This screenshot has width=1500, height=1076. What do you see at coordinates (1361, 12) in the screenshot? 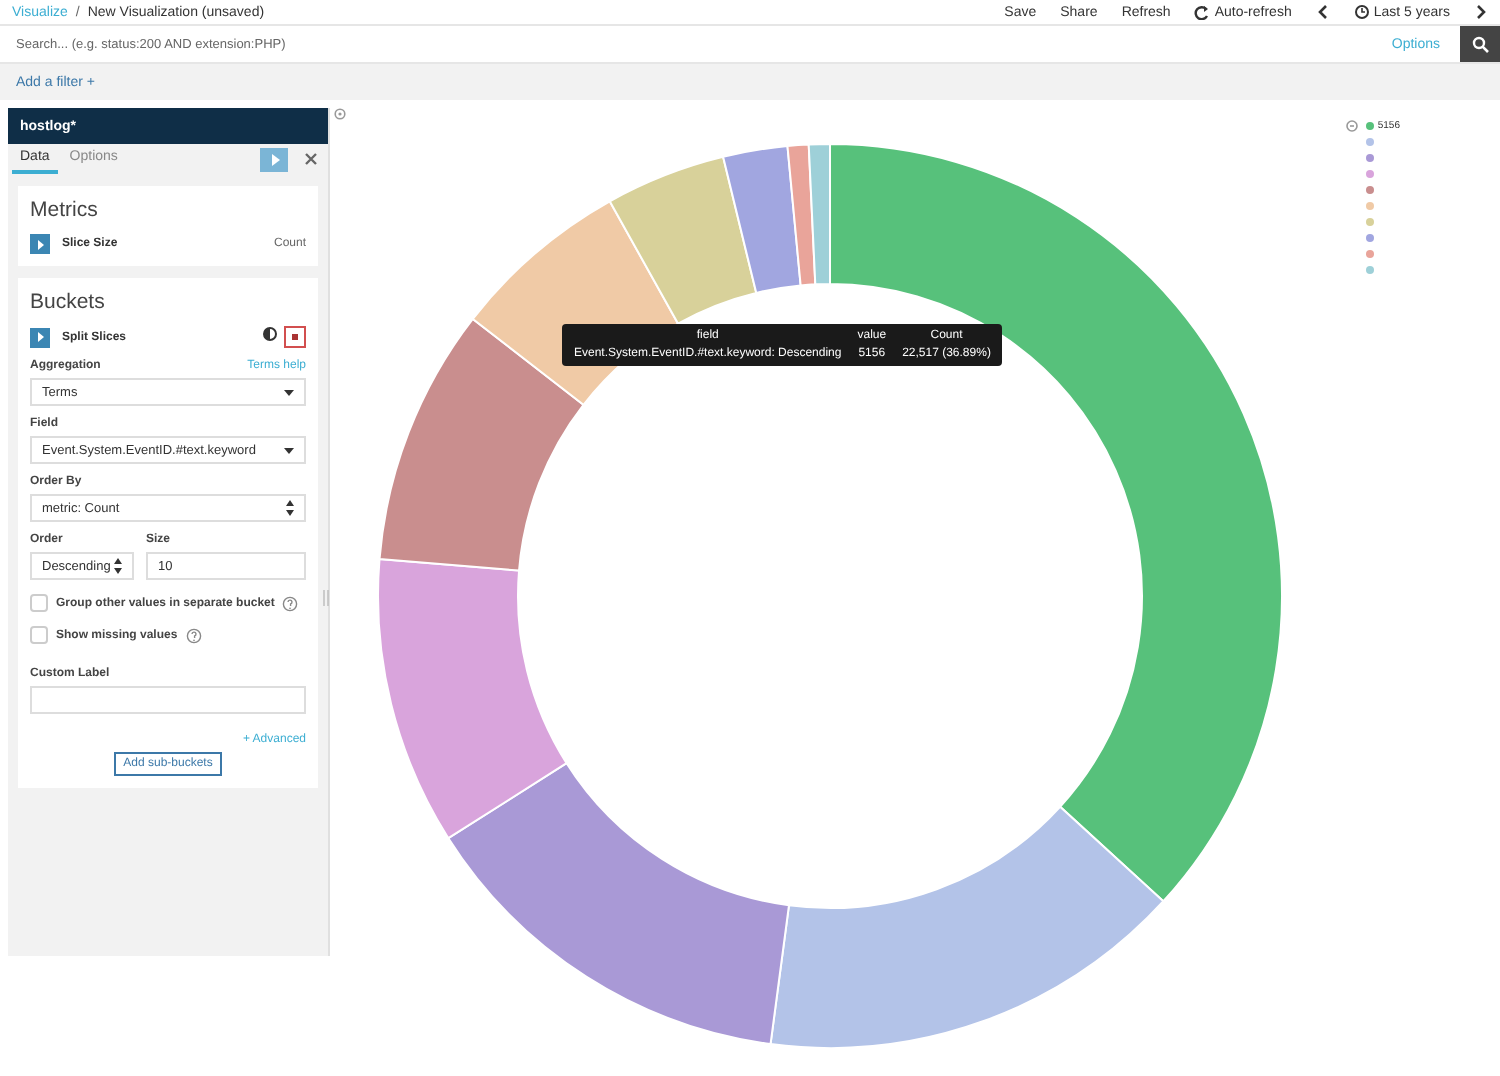
I see `clock-icon` at bounding box center [1361, 12].